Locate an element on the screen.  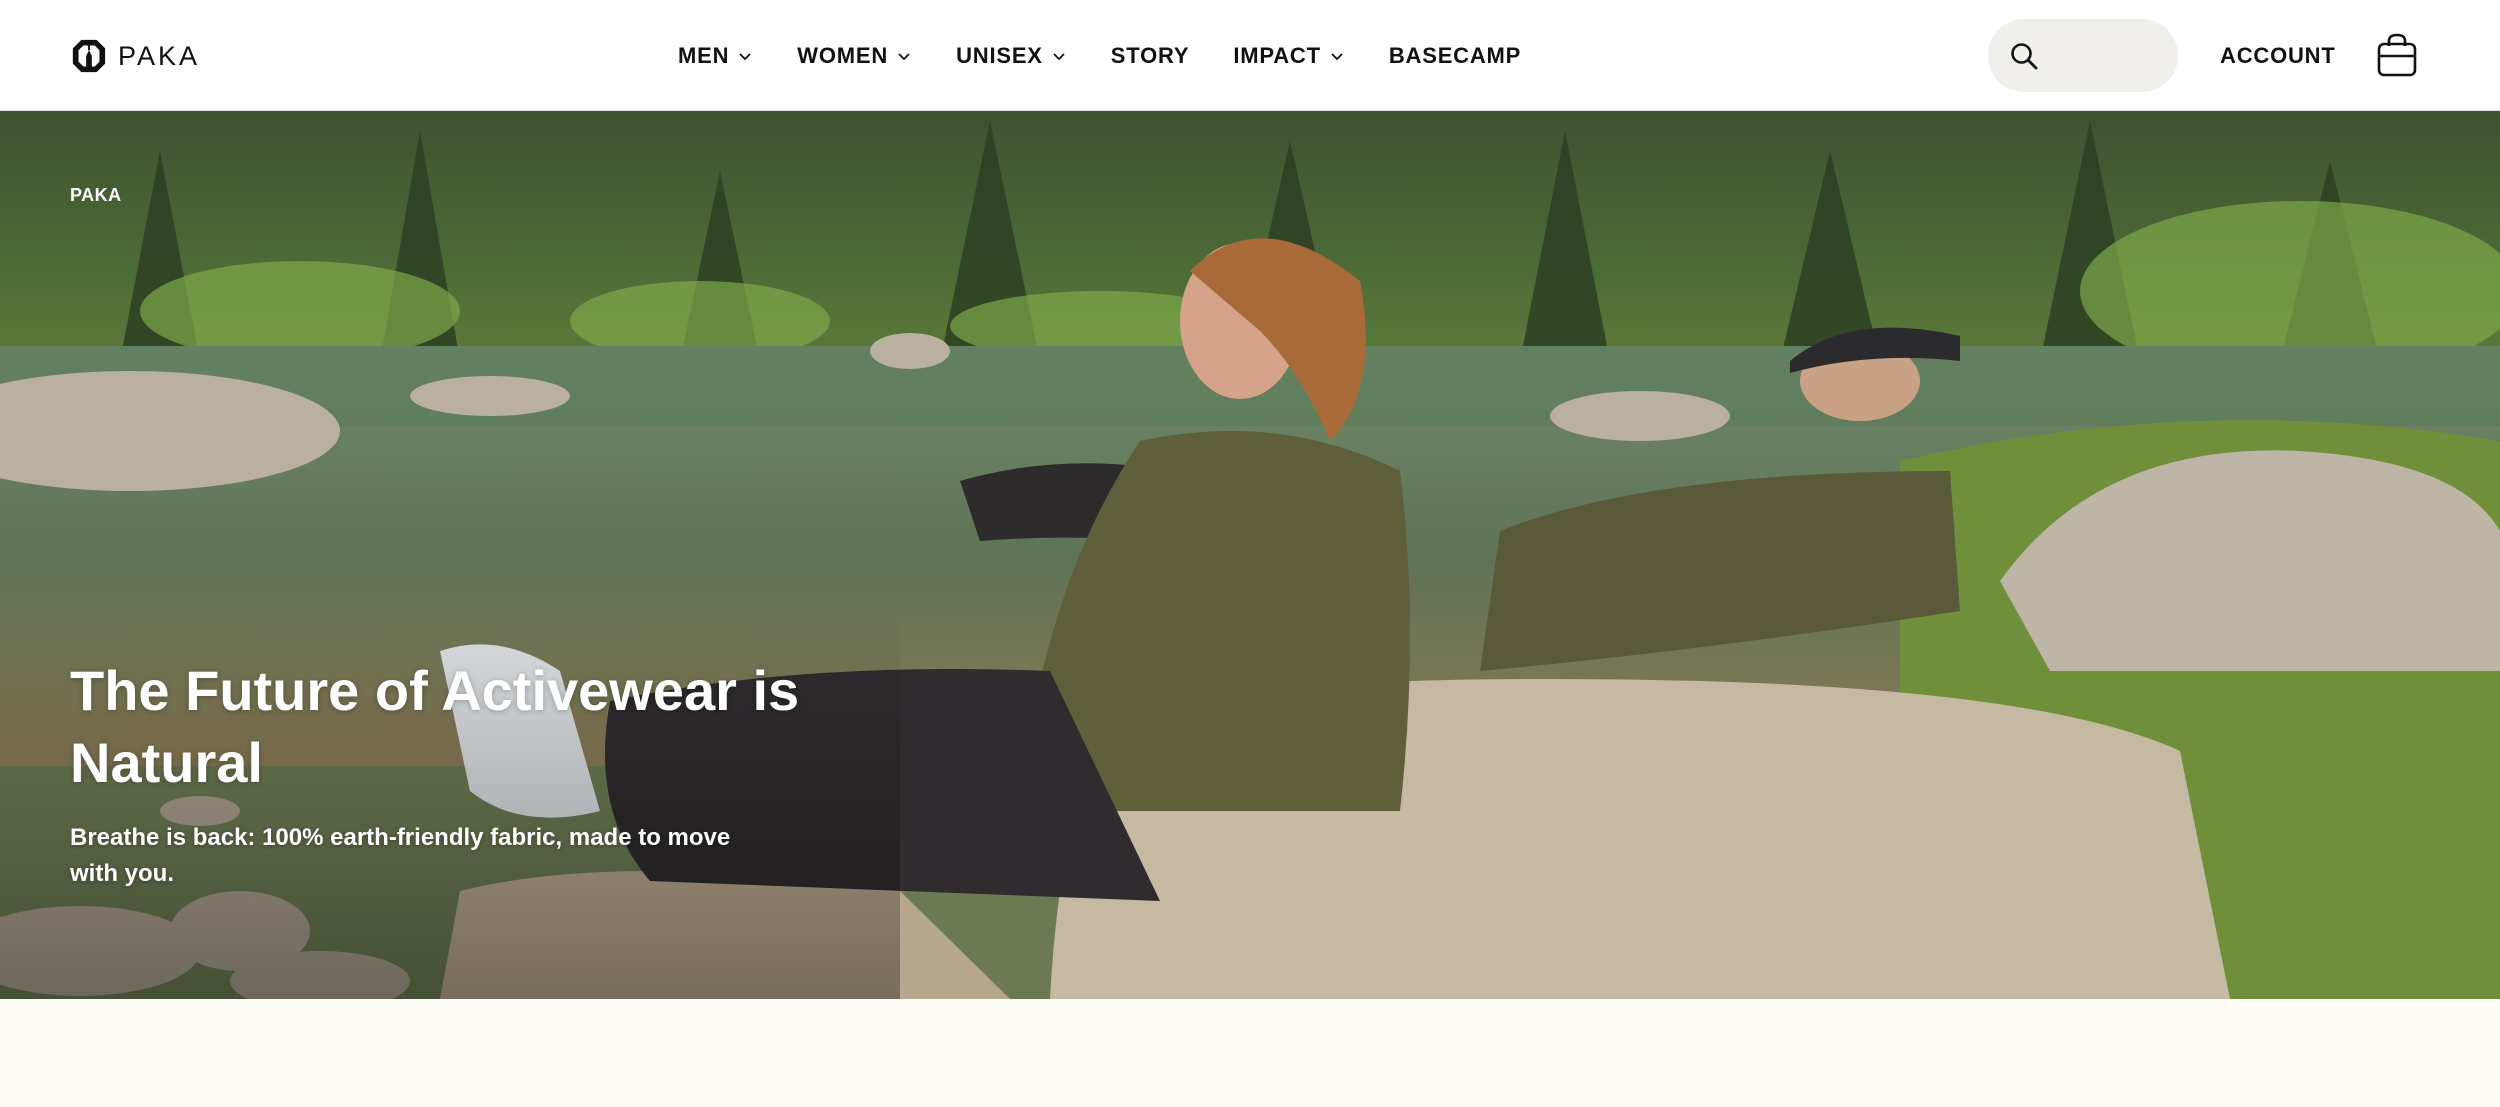
nav-item-impact: IMPACT is located at coordinates (1289, 56).